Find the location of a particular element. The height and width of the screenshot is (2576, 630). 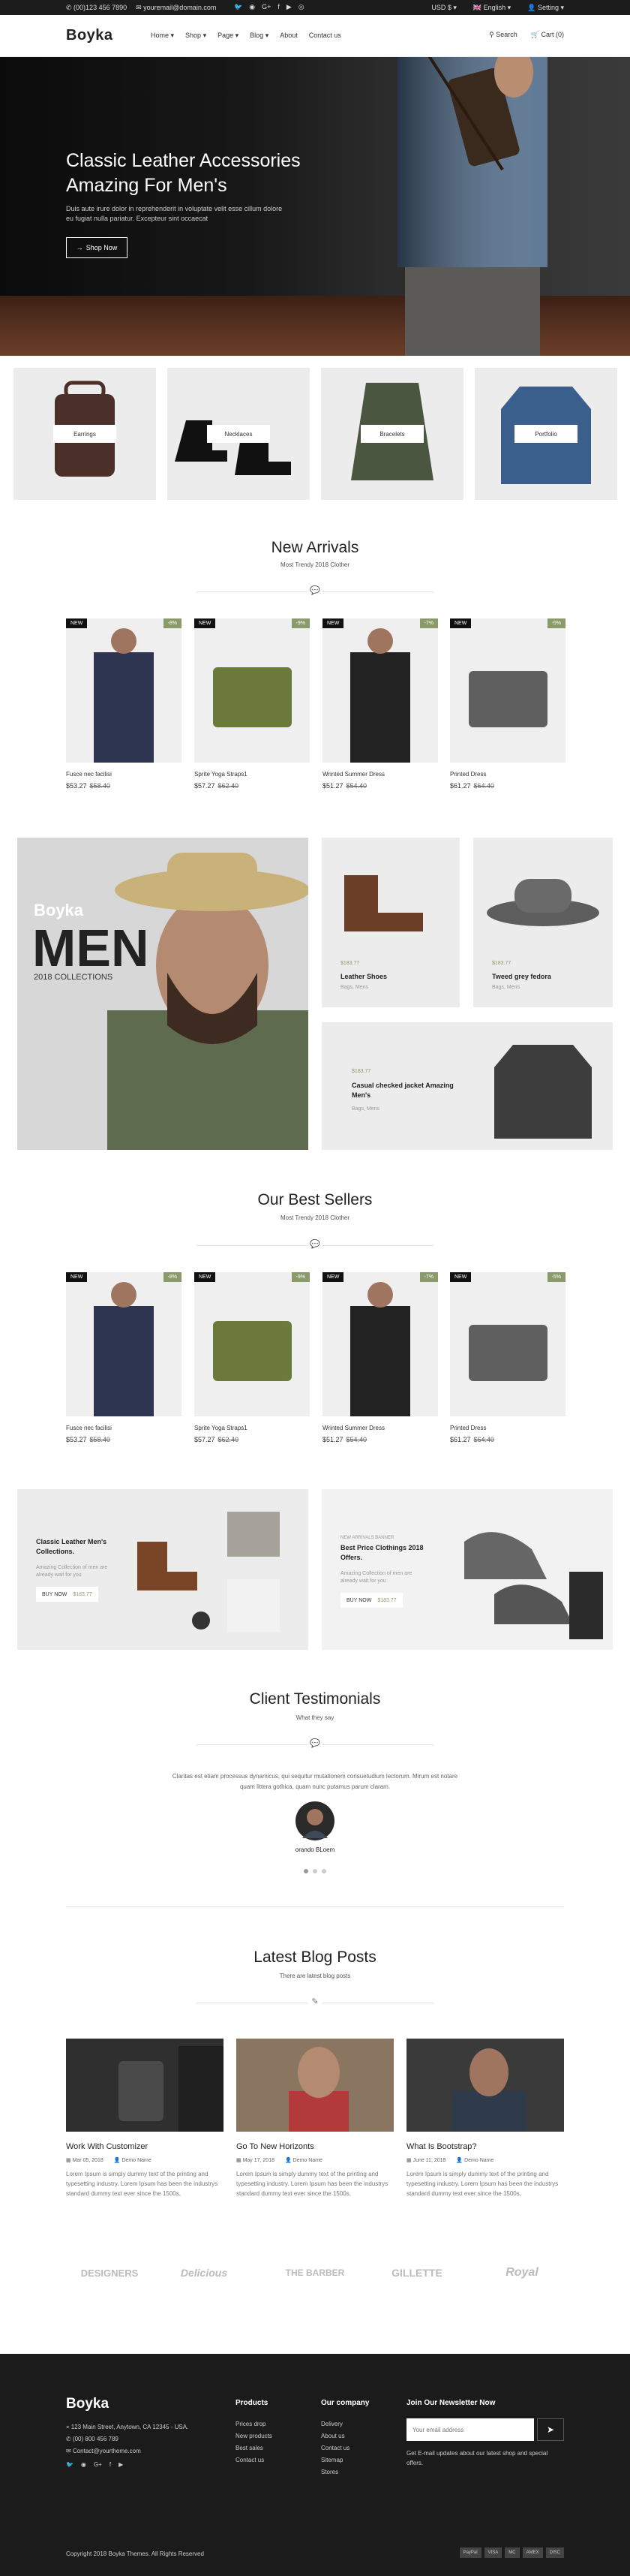

category-card: Portfolio is located at coordinates (546, 434).